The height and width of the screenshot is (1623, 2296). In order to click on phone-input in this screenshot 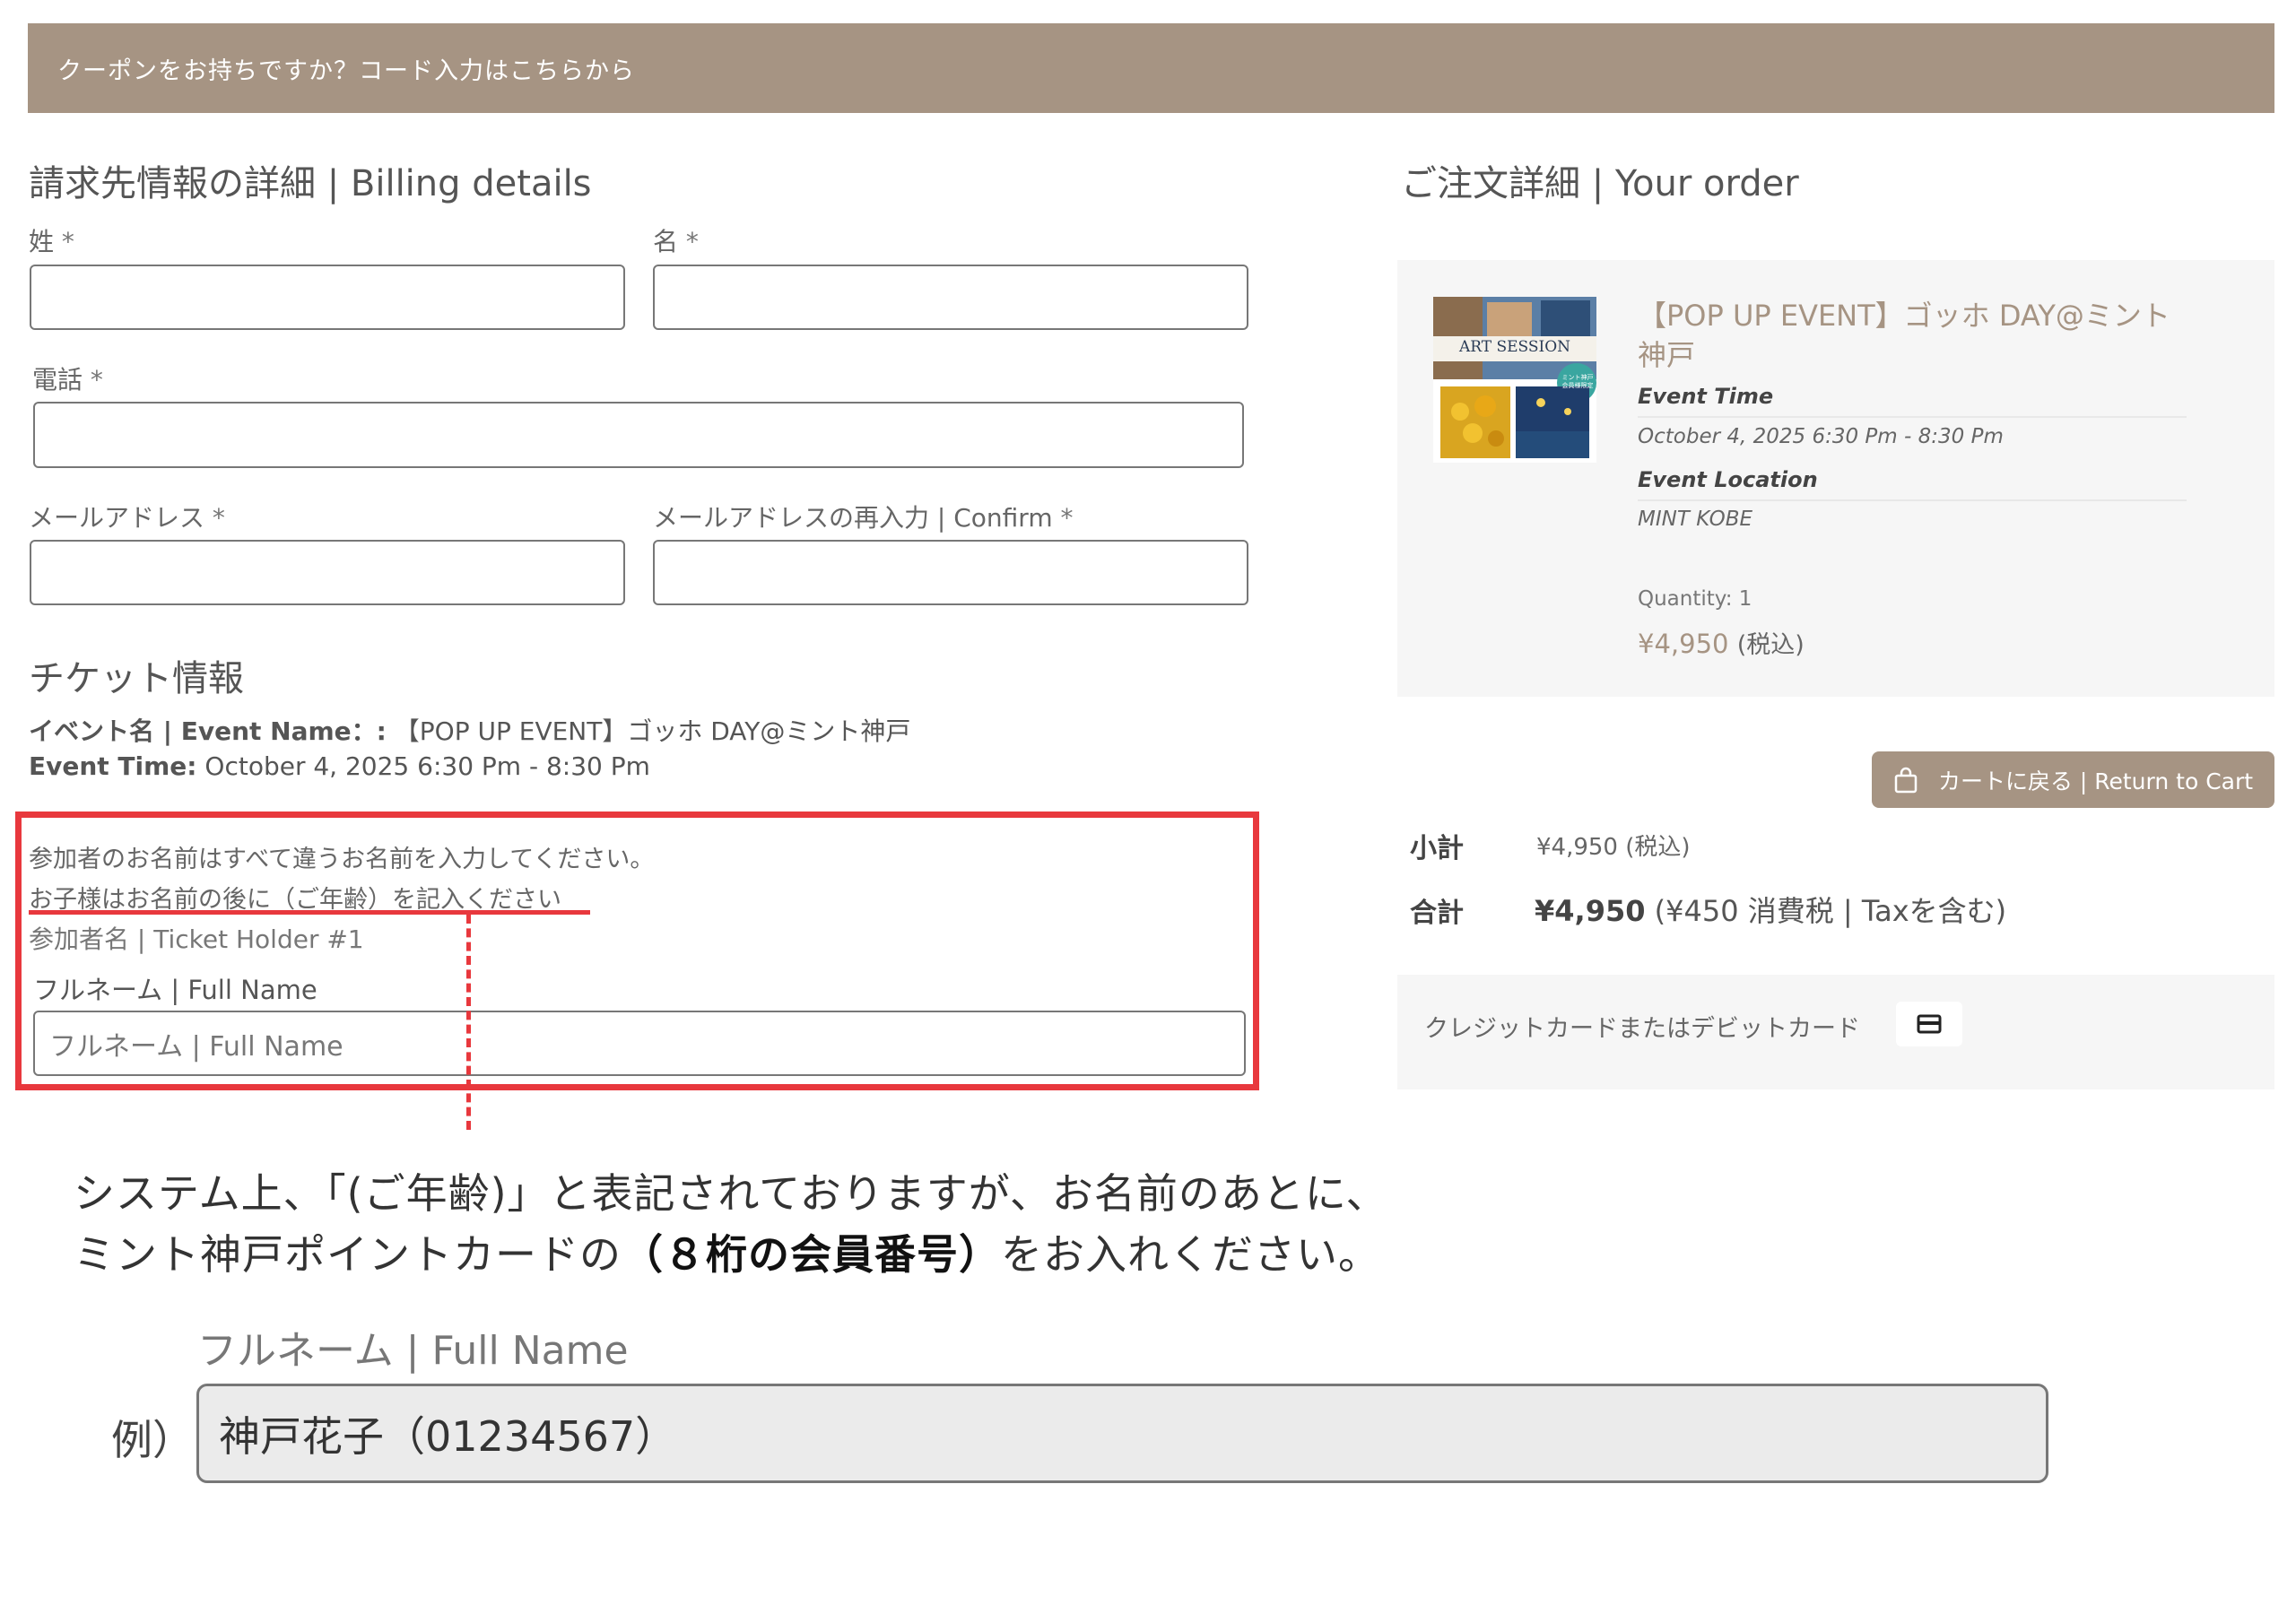, I will do `click(638, 435)`.